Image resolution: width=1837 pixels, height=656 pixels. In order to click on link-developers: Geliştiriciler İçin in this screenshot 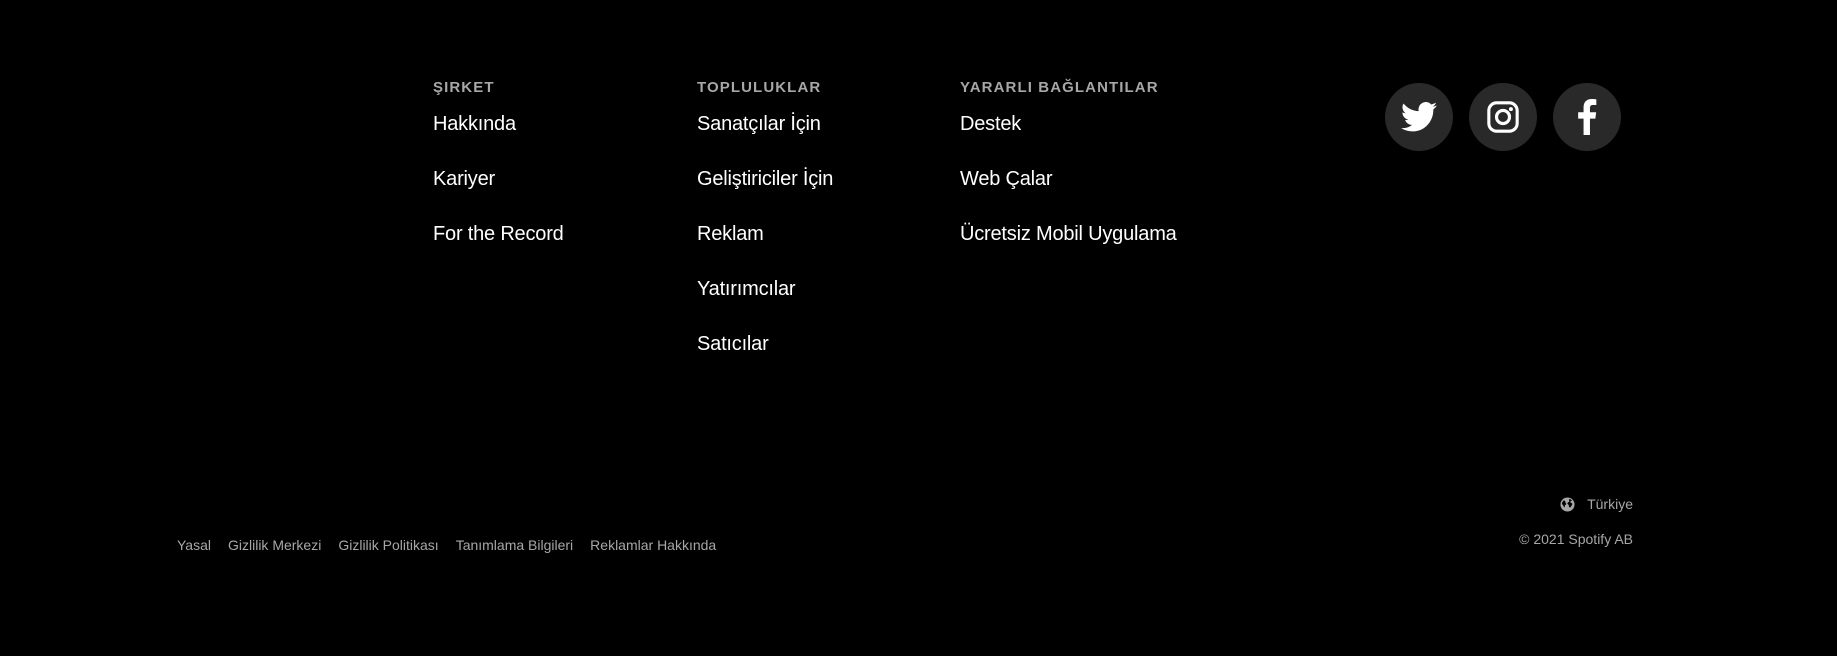, I will do `click(765, 179)`.